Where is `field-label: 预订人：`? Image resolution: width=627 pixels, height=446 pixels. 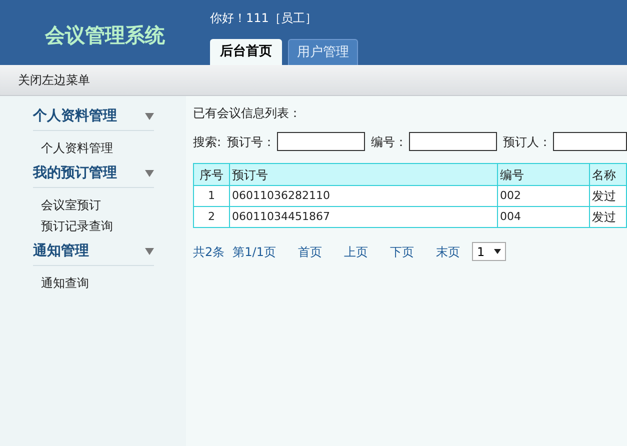 field-label: 预订人： is located at coordinates (527, 142).